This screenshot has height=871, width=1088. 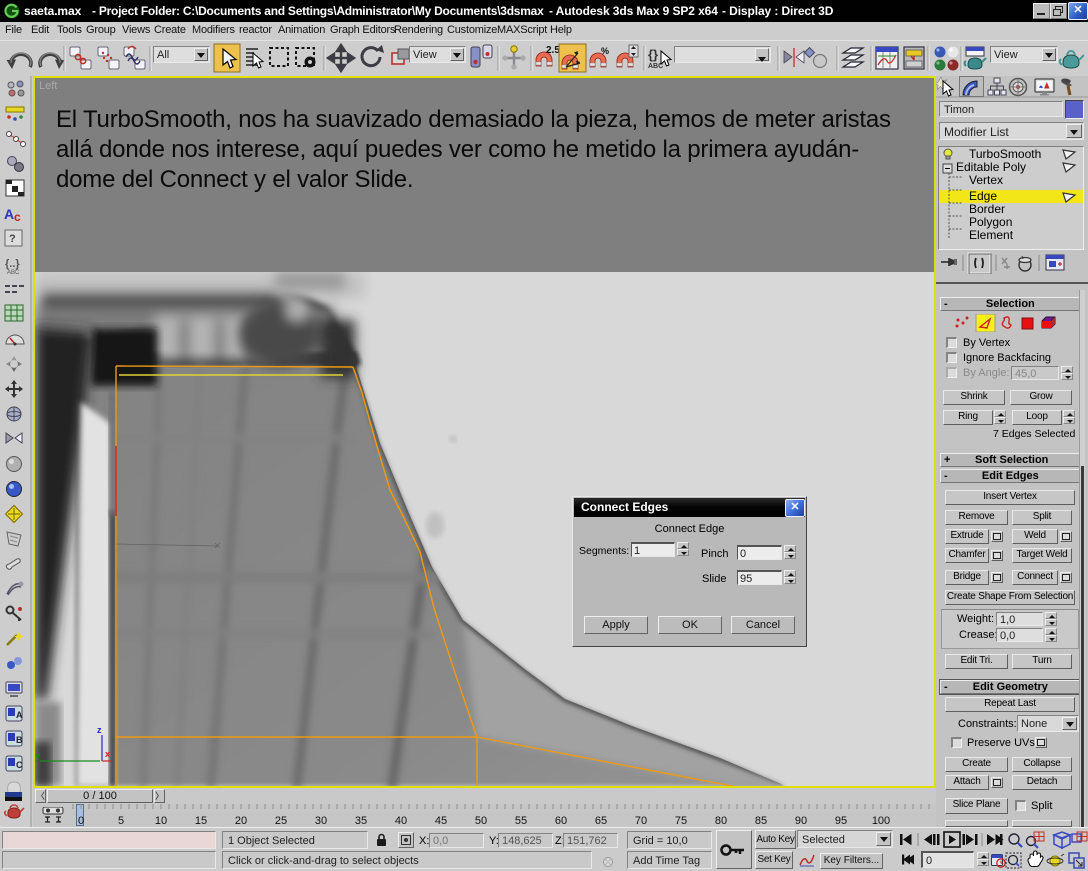 What do you see at coordinates (881, 821) in the screenshot?
I see `svg-text: 100` at bounding box center [881, 821].